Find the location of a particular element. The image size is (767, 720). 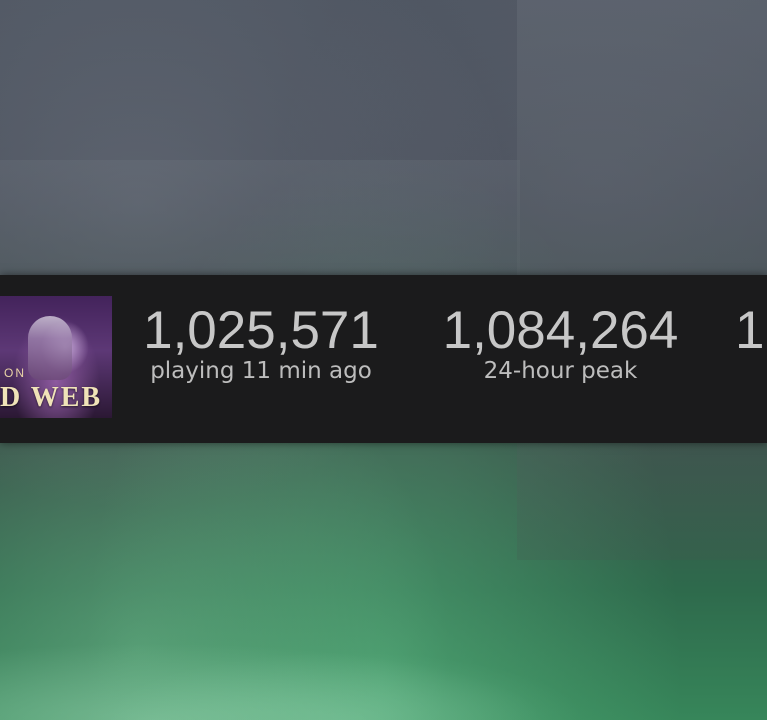

hero-figure-icon is located at coordinates (50, 348).